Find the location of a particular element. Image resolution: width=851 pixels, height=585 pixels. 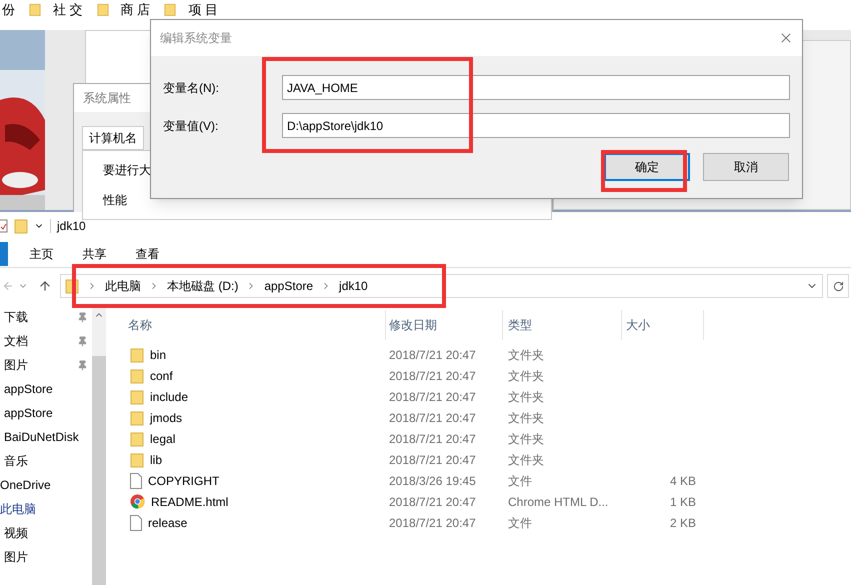

nav-item: 音乐 is located at coordinates (16, 461).